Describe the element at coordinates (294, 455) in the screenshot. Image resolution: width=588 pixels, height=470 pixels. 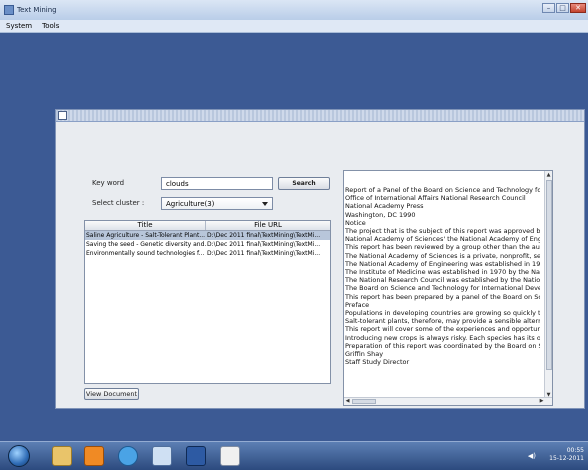
I see `taskbar: ◀) 00:55 15-12-2011` at that location.